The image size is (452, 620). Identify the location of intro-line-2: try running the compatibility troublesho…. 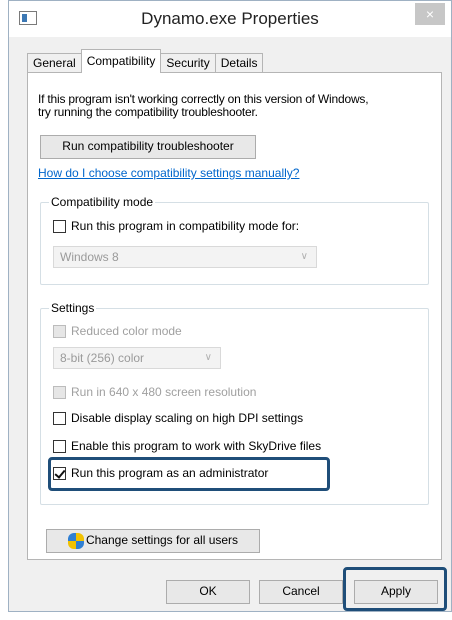
(148, 112).